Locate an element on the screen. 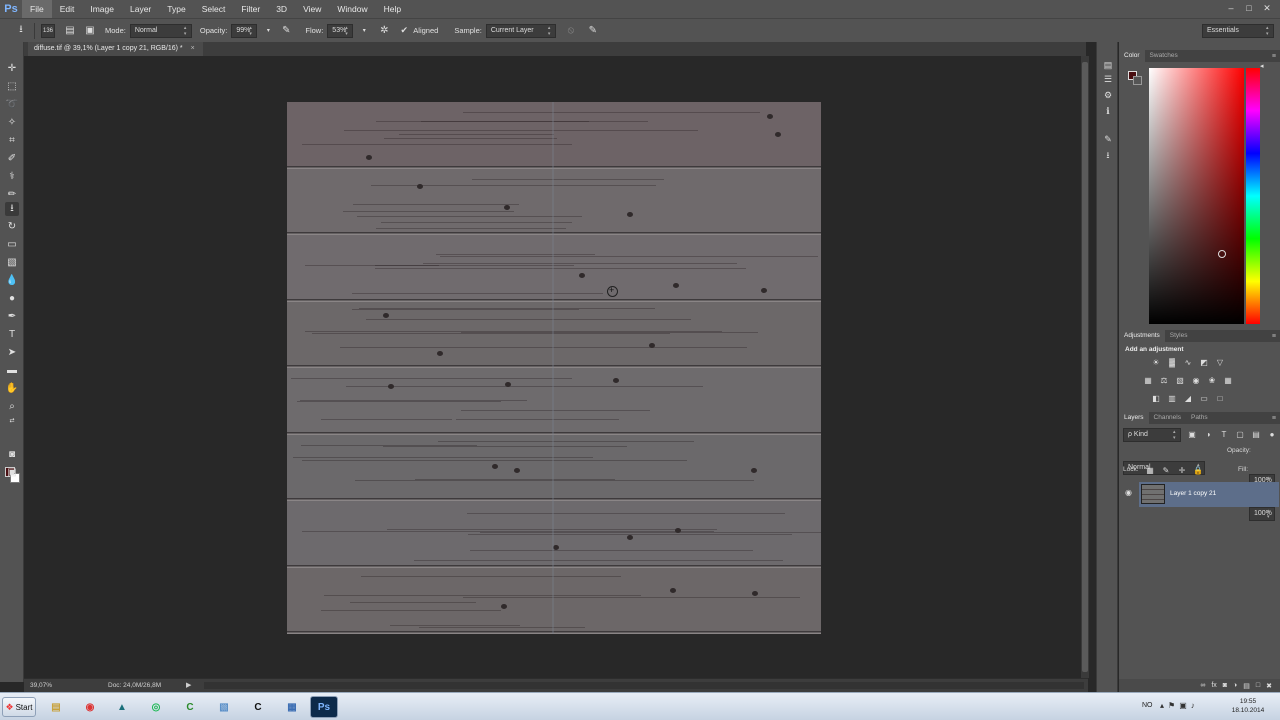 The height and width of the screenshot is (720, 1280). vertical-scrollbar is located at coordinates (1085, 367).